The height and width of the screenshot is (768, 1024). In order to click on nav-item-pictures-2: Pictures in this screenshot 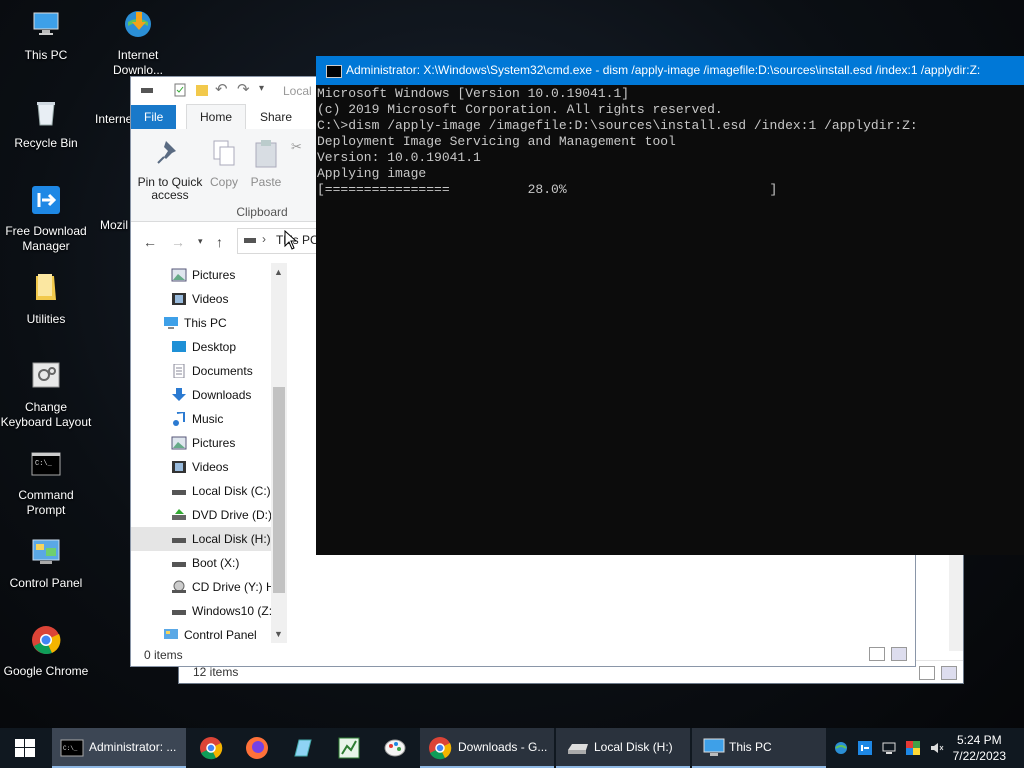, I will do `click(201, 443)`.